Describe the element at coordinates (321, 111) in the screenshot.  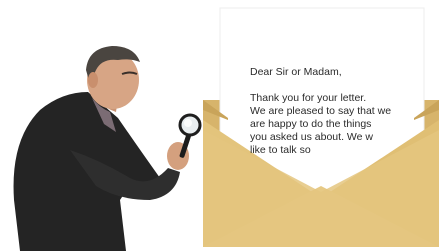
I see `letter-line: We are pleased to say that we` at that location.